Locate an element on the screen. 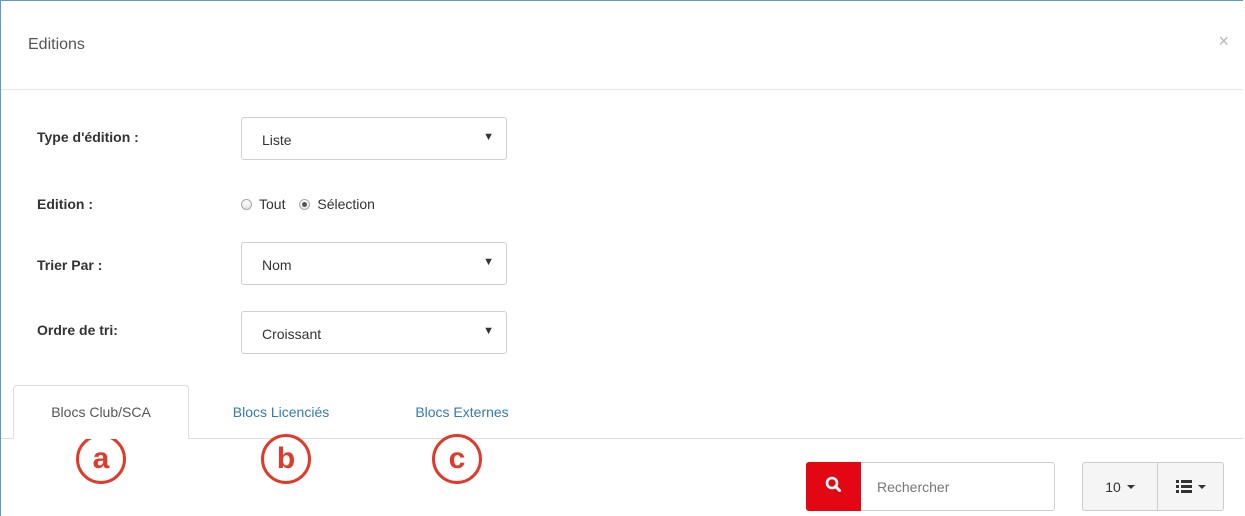 This screenshot has width=1245, height=516. search-button is located at coordinates (834, 486).